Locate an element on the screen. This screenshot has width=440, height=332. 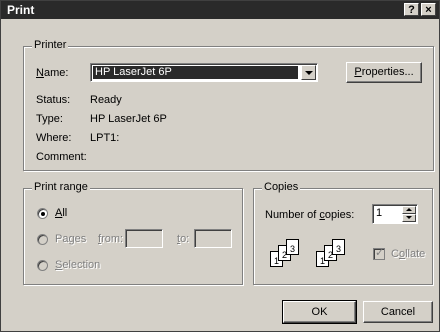
collate-pages-icon: 1 2 3 is located at coordinates (290, 255).